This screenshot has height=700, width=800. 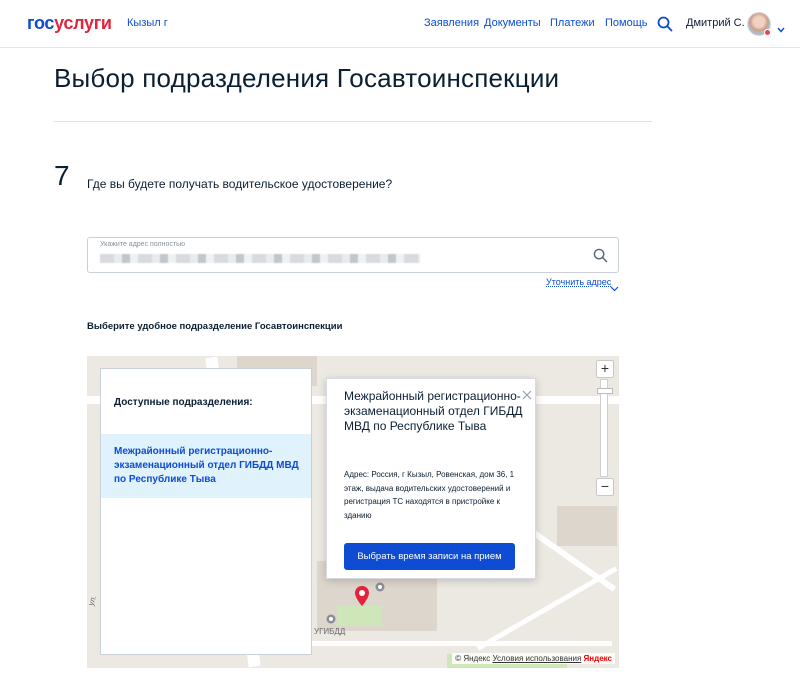 I want to click on zoom-out-button: −, so click(x=605, y=487).